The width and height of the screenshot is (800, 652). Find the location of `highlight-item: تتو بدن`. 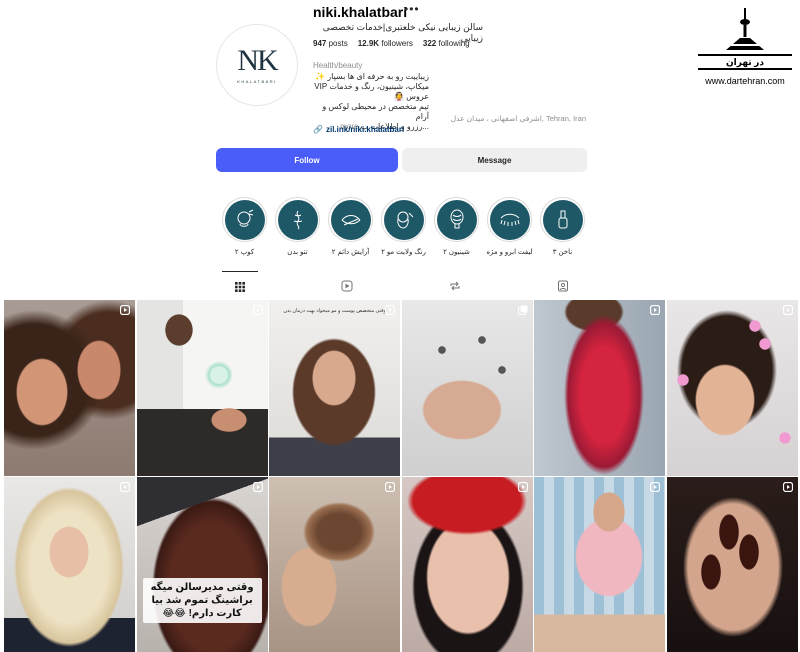

highlight-item: تتو بدن is located at coordinates (297, 226).